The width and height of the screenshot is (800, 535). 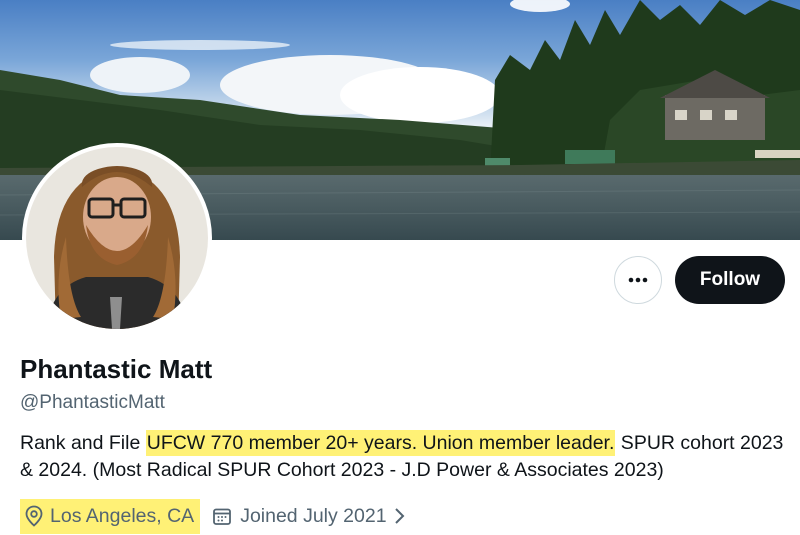 I want to click on profile-avatar, so click(x=117, y=238).